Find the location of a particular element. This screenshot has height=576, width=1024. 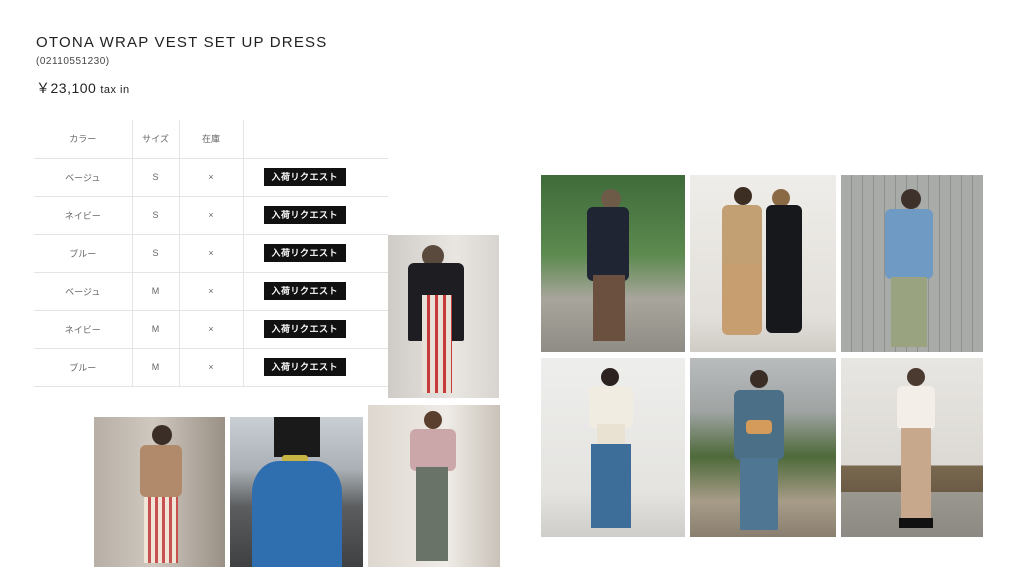

table-row: ブルー S × 入荷リクエスト is located at coordinates (211, 253).